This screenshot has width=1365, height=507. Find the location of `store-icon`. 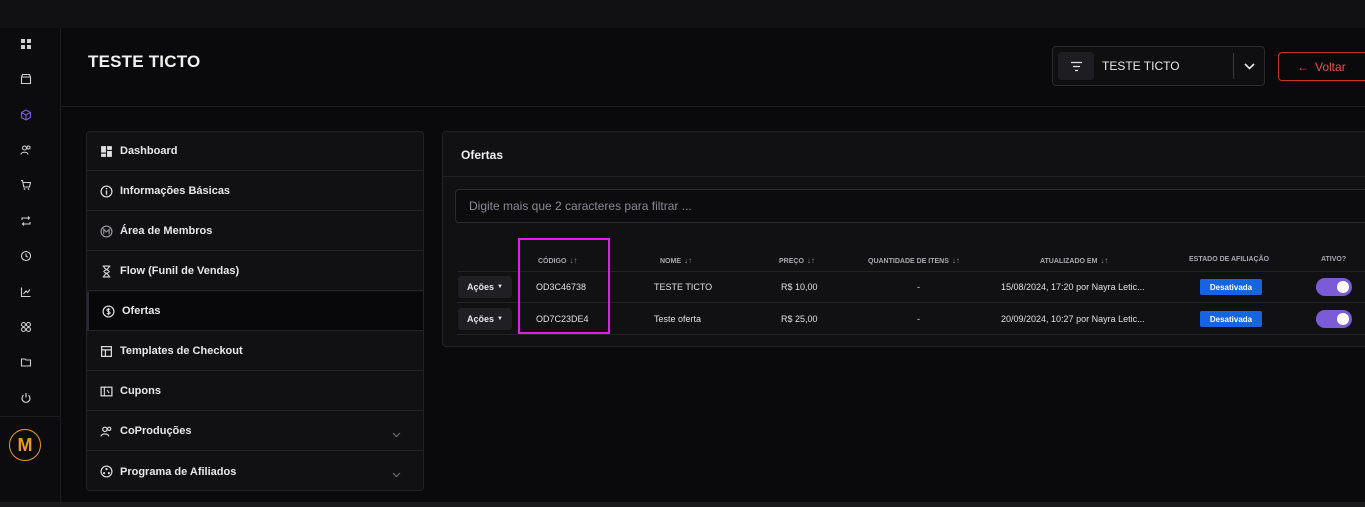

store-icon is located at coordinates (26, 79).